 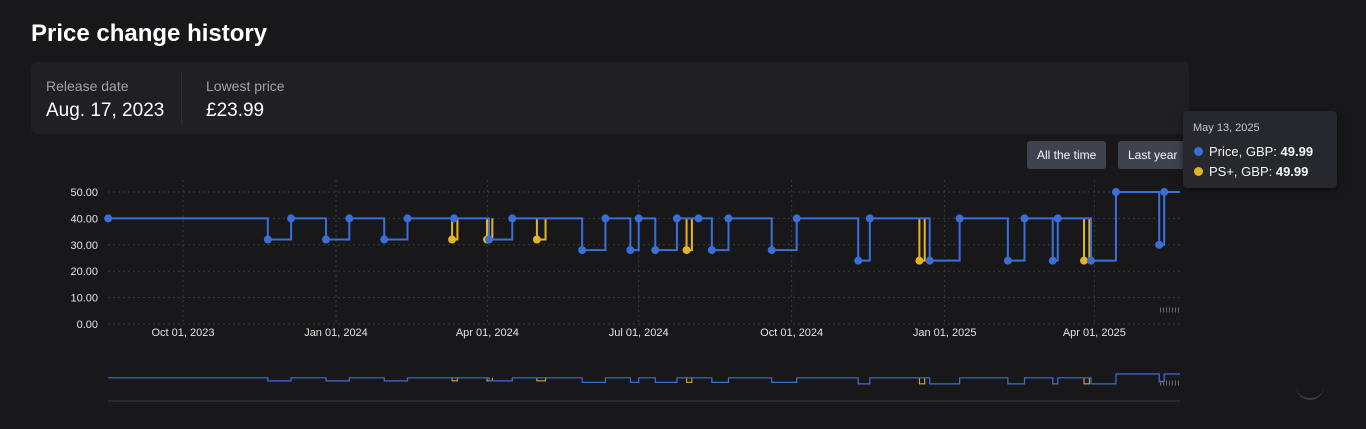 I want to click on y-tick-label: 40.00, so click(x=84, y=219).